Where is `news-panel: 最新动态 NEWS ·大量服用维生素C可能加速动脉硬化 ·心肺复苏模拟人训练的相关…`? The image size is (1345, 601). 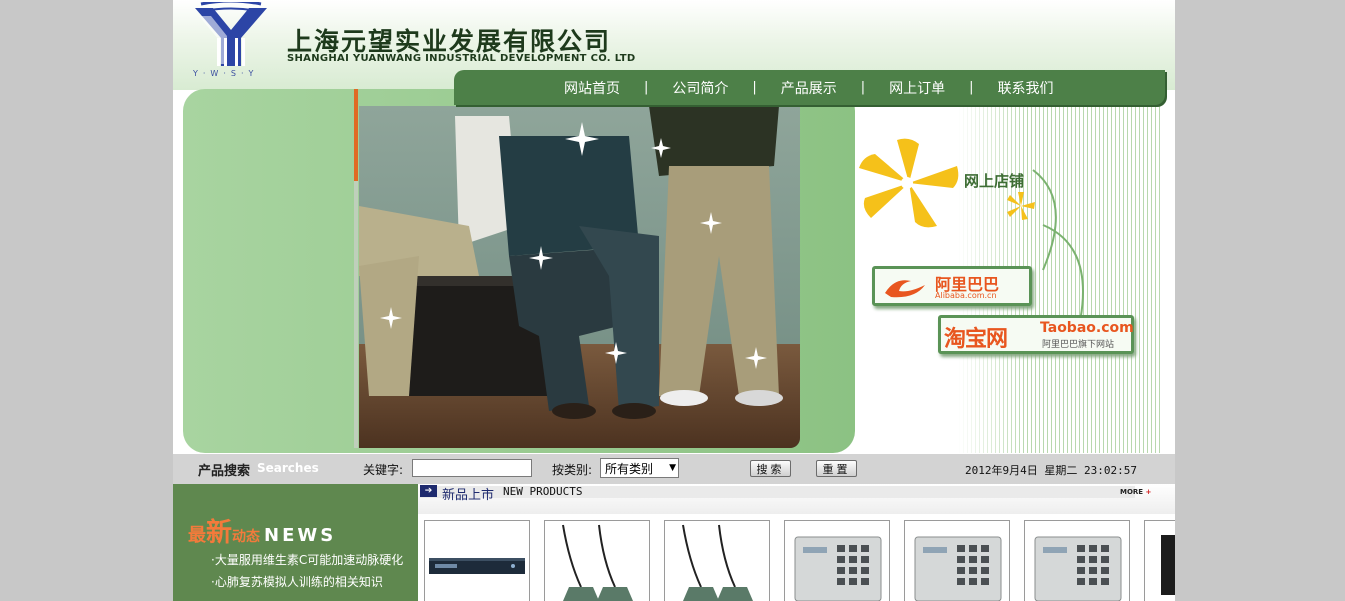
news-panel: 最新动态 NEWS ·大量服用维生素C可能加速动脉硬化 ·心肺复苏模拟人训练的相关… is located at coordinates (295, 542).